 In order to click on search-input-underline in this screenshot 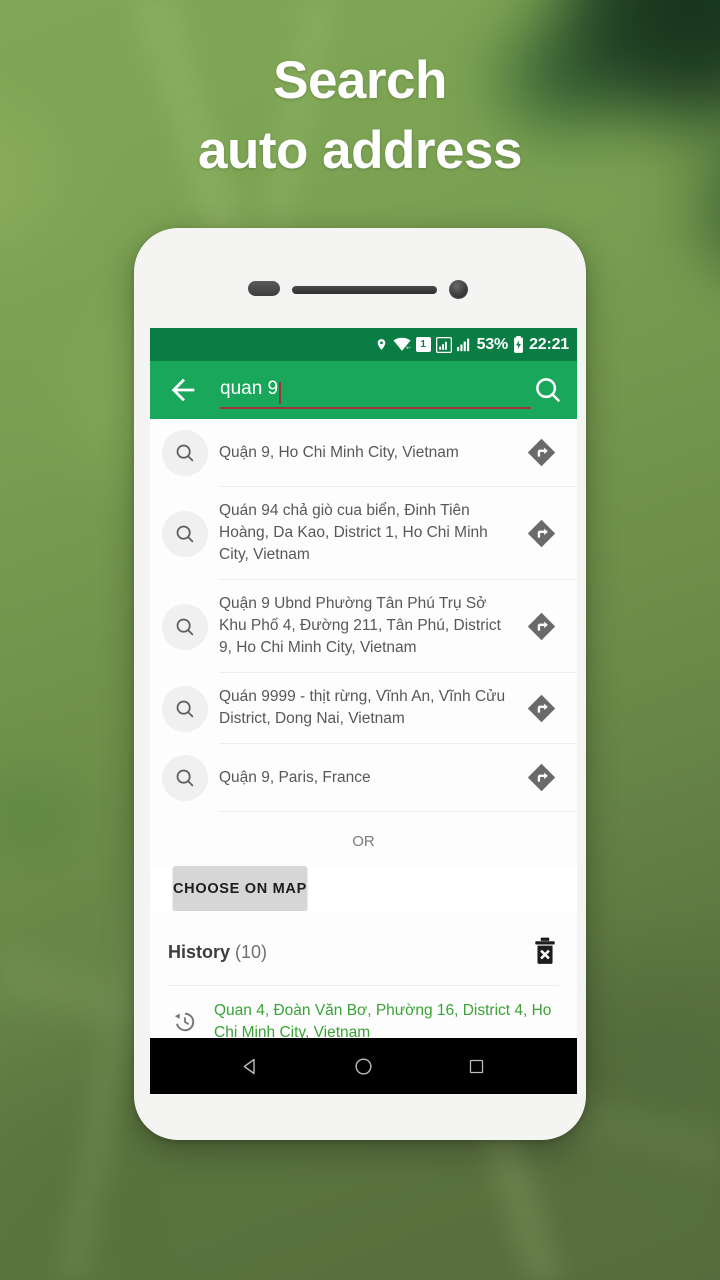, I will do `click(375, 408)`.